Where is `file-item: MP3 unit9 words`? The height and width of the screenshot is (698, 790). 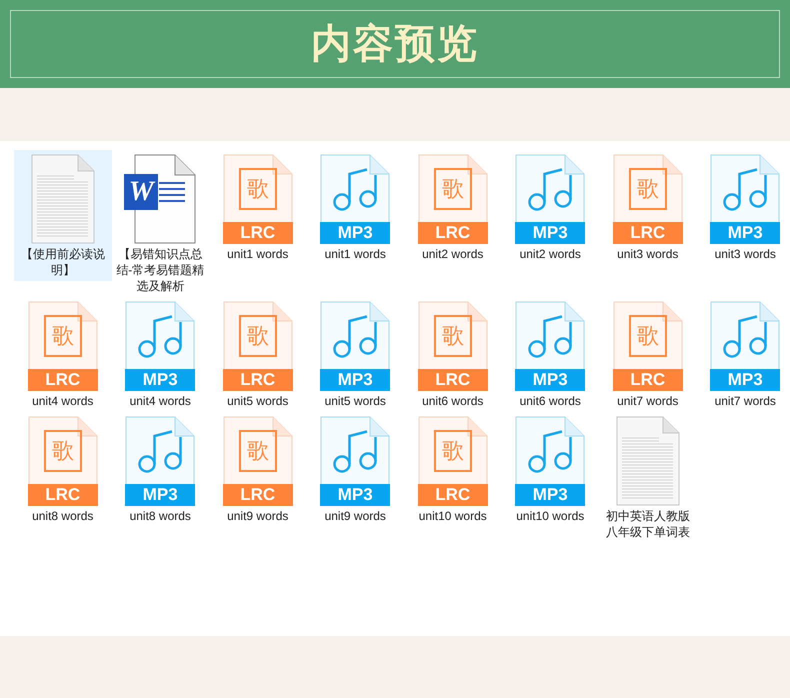
file-item: MP3 unit9 words is located at coordinates (355, 469).